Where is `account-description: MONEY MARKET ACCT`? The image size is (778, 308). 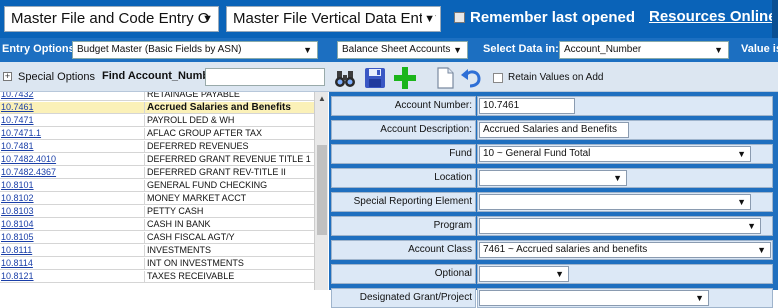 account-description: MONEY MARKET ACCT is located at coordinates (228, 198).